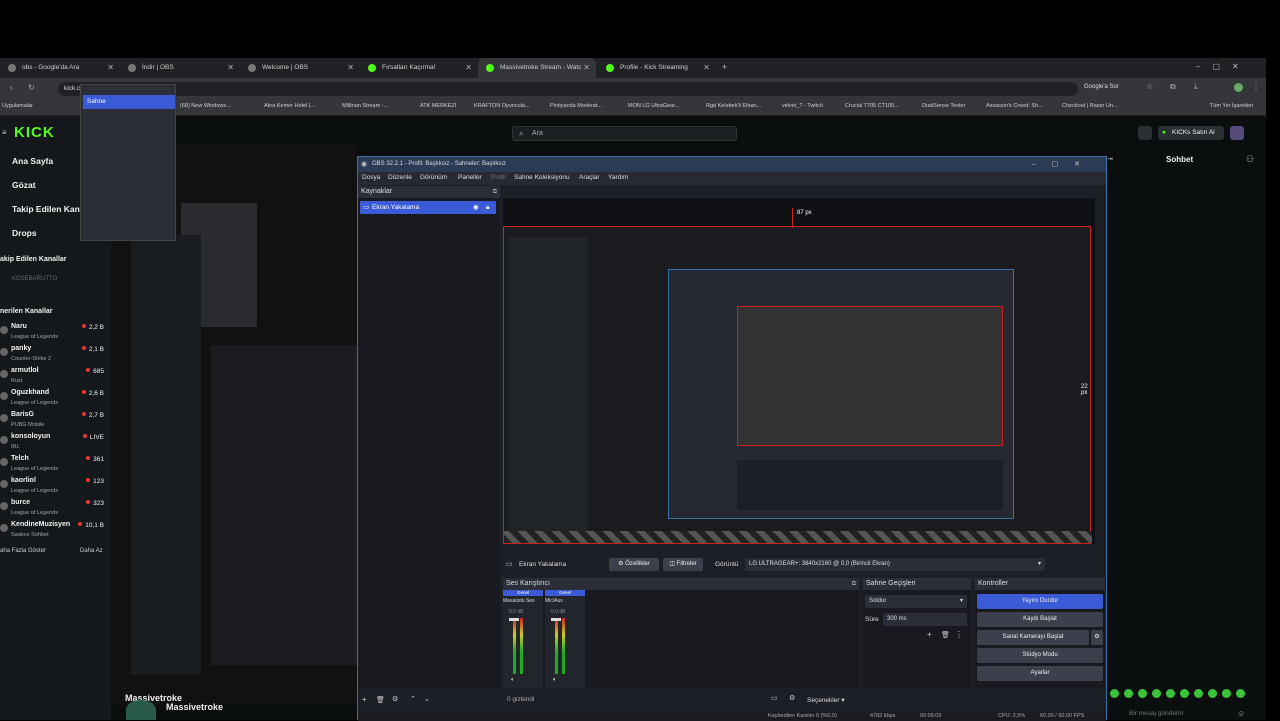 This screenshot has height=721, width=1280. What do you see at coordinates (141, 710) in the screenshot?
I see `streamer-avatar` at bounding box center [141, 710].